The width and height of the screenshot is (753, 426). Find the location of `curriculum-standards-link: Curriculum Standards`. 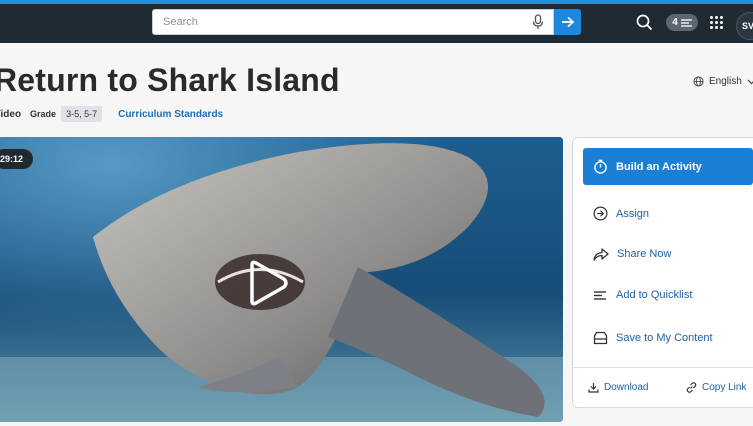

curriculum-standards-link: Curriculum Standards is located at coordinates (170, 114).